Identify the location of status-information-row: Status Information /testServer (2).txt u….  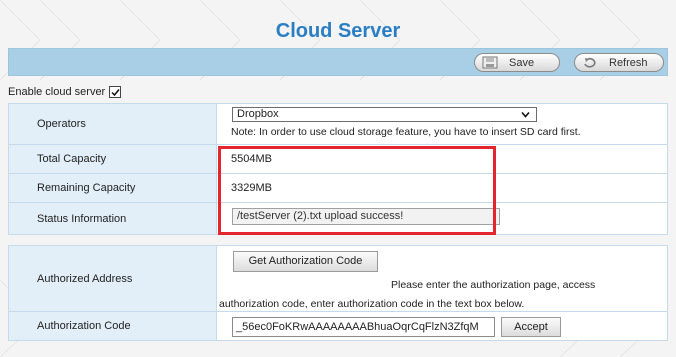
(338, 218).